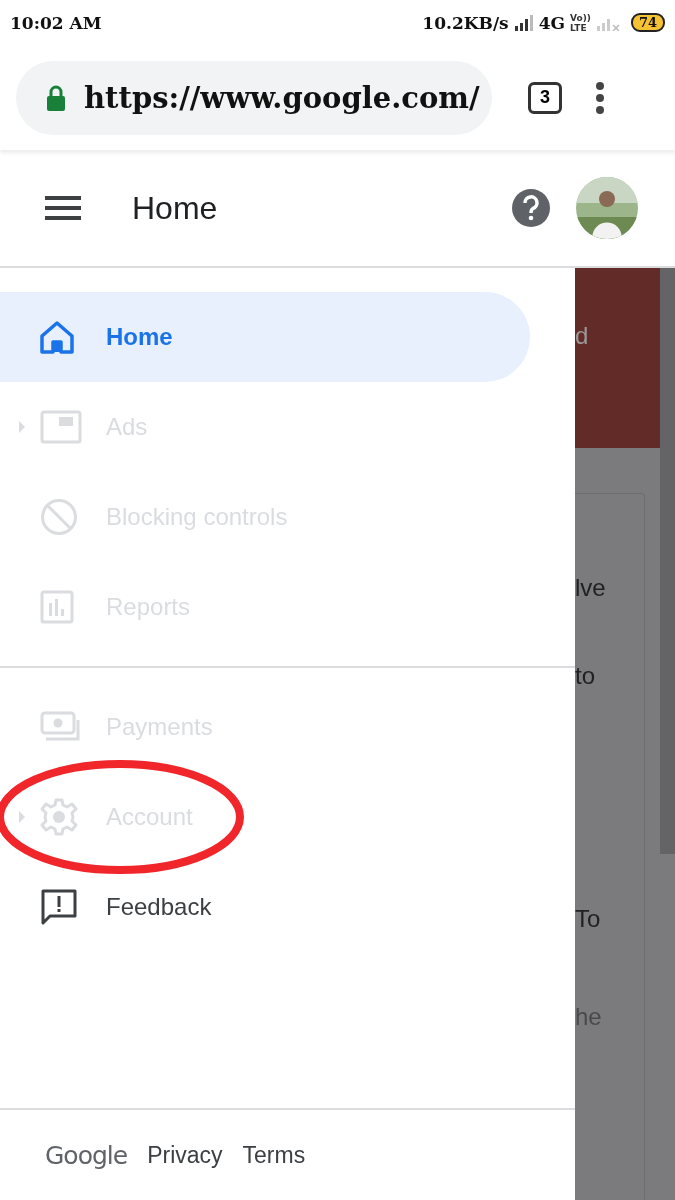 This screenshot has height=1200, width=675. What do you see at coordinates (523, 22) in the screenshot?
I see `signal-icon` at bounding box center [523, 22].